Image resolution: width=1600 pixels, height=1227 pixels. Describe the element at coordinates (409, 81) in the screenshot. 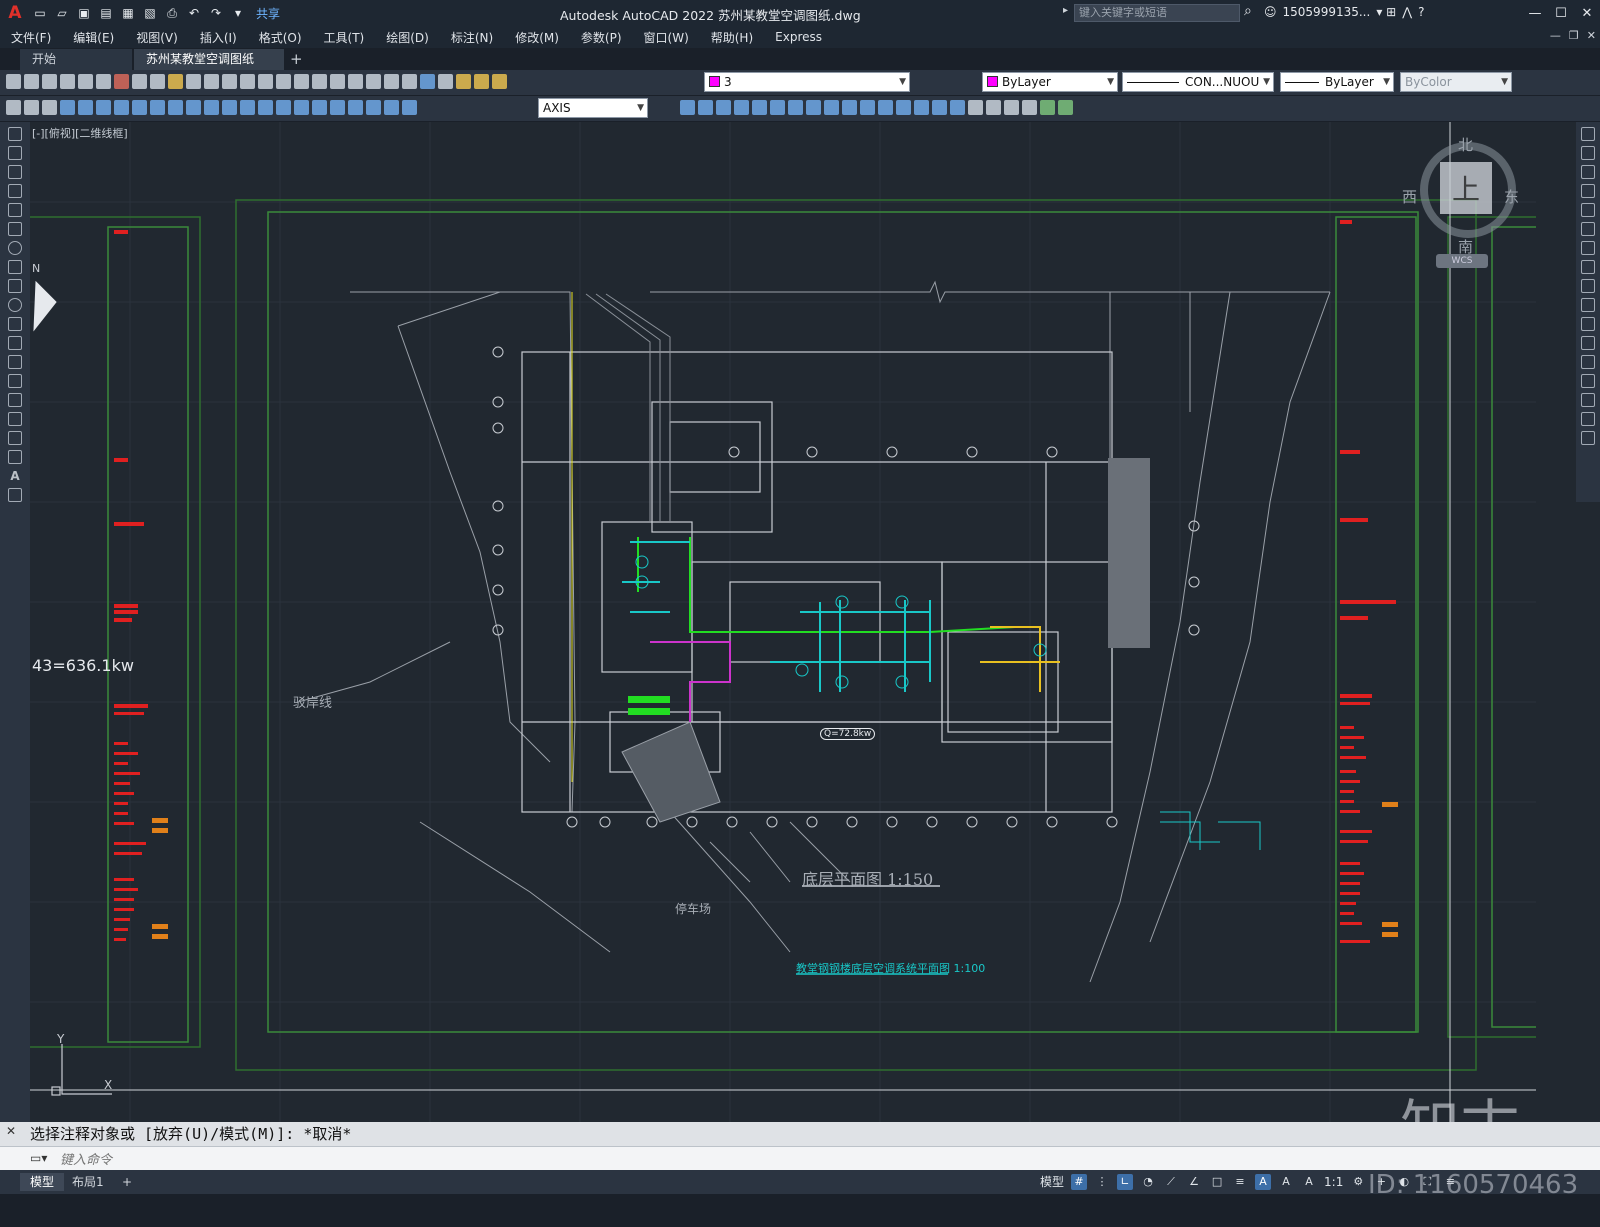

I see `calculator-icon` at that location.